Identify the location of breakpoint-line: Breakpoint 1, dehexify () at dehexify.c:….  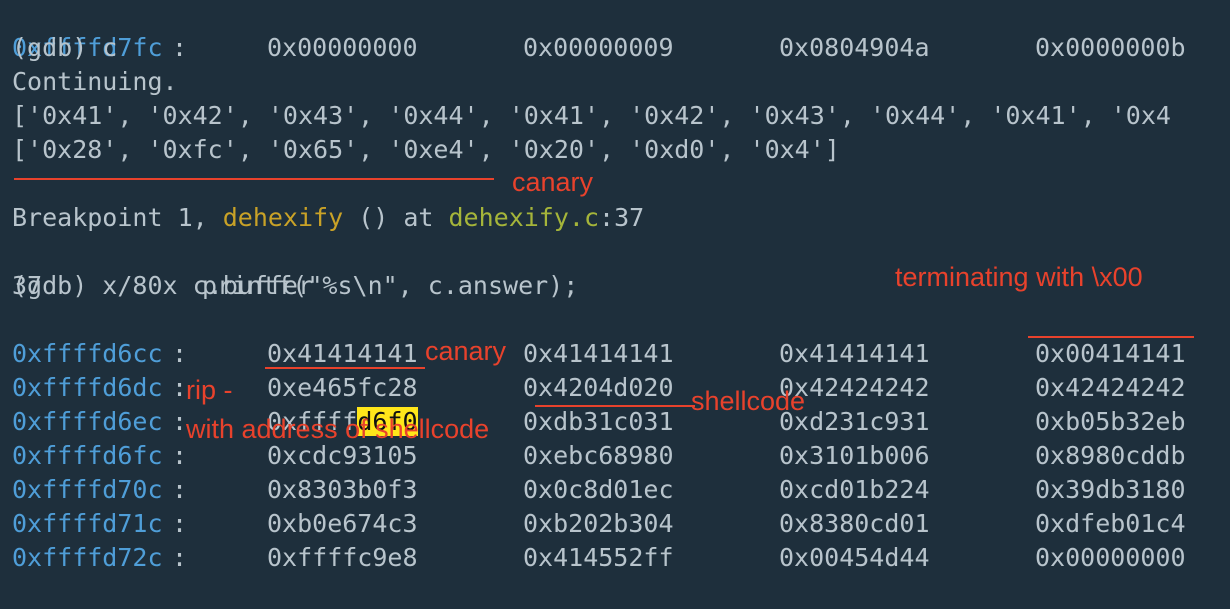
(328, 218).